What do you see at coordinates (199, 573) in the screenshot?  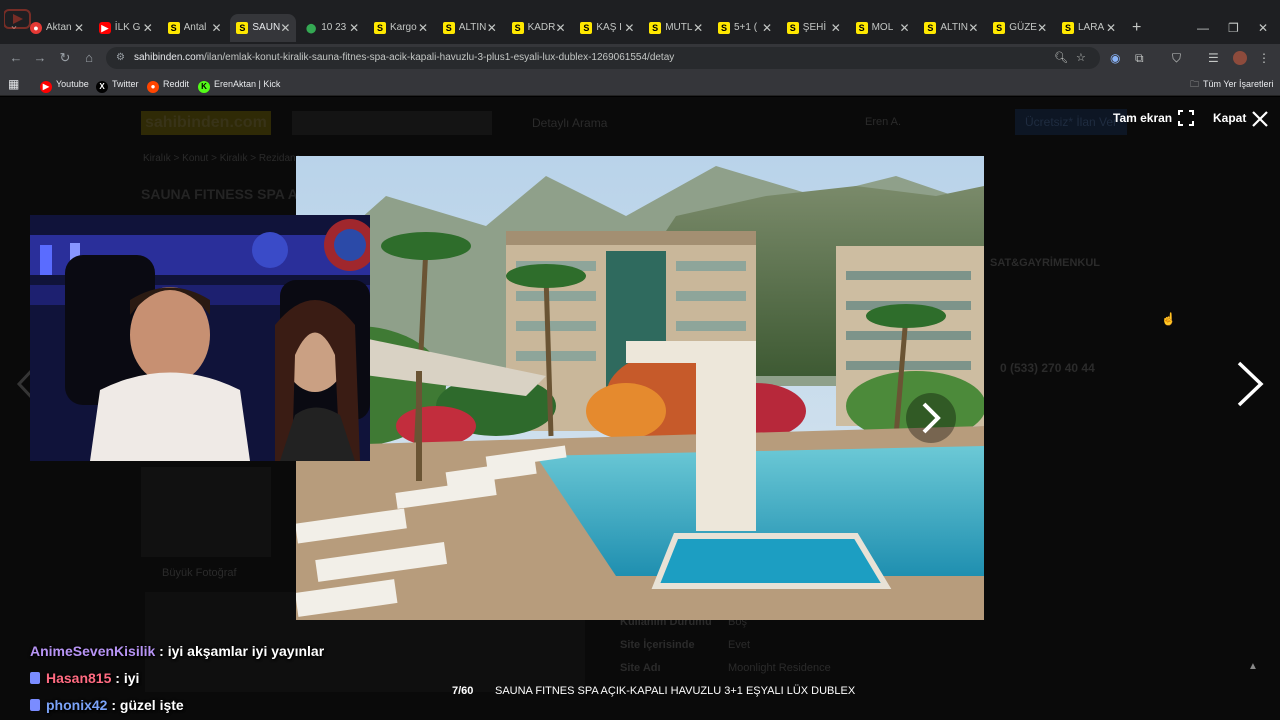 I see `big-photo-link: Büyük Fotoğraf` at bounding box center [199, 573].